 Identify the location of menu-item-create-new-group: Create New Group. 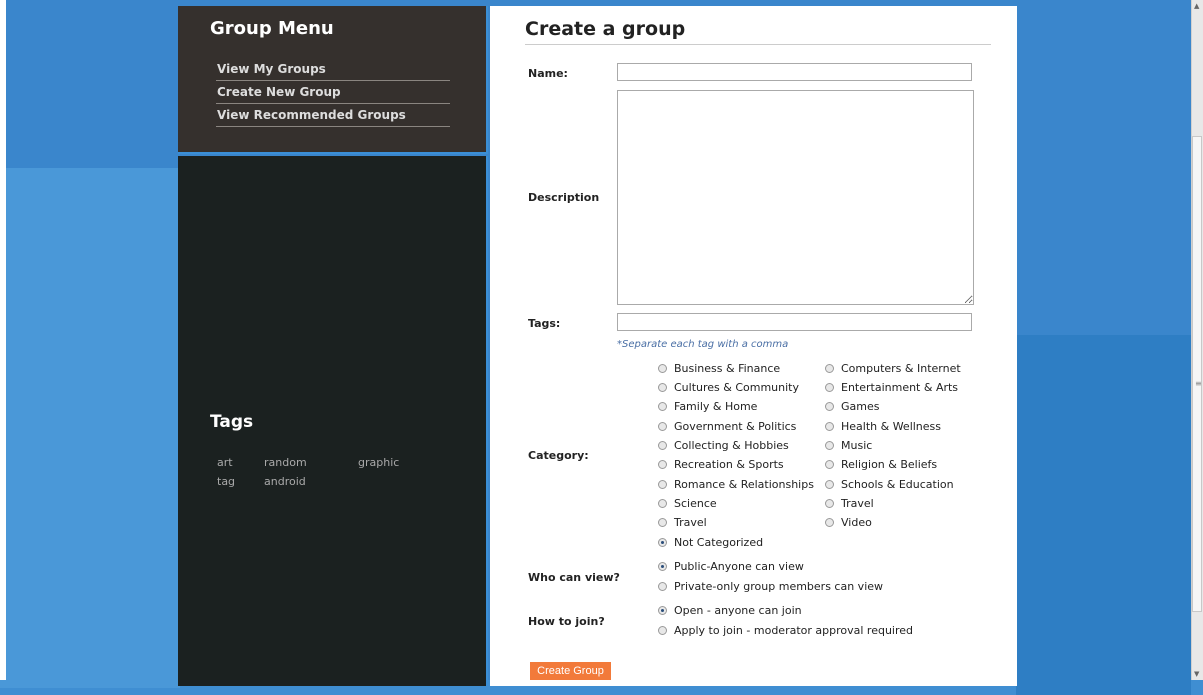
(333, 93).